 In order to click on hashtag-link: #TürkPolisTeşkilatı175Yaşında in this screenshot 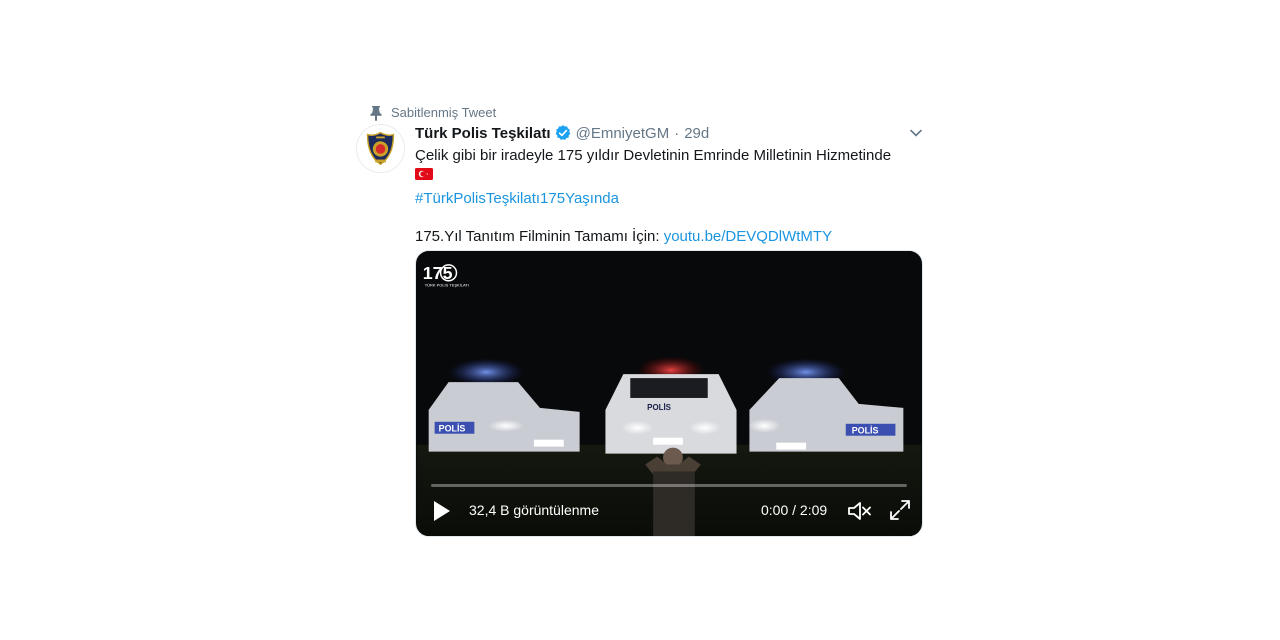, I will do `click(517, 198)`.